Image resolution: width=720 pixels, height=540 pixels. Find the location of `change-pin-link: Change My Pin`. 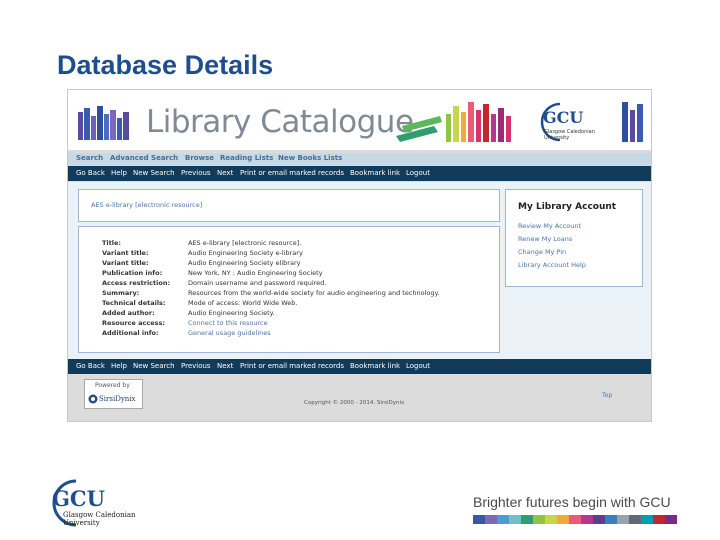

change-pin-link: Change My Pin is located at coordinates (542, 252).